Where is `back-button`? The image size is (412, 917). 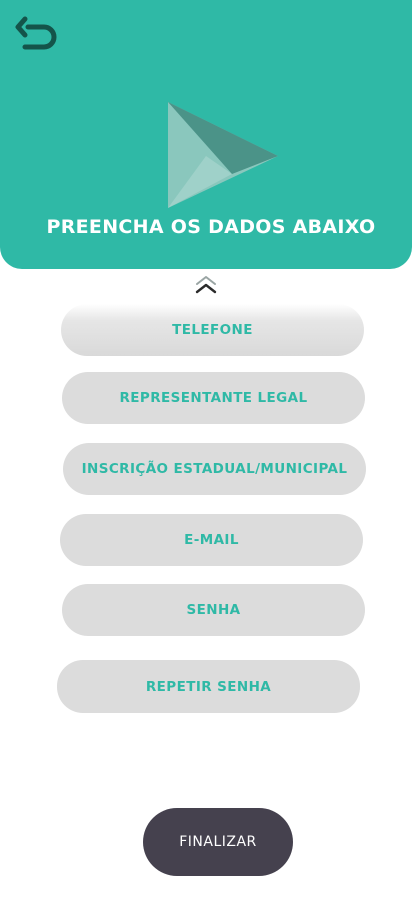
back-button is located at coordinates (37, 37).